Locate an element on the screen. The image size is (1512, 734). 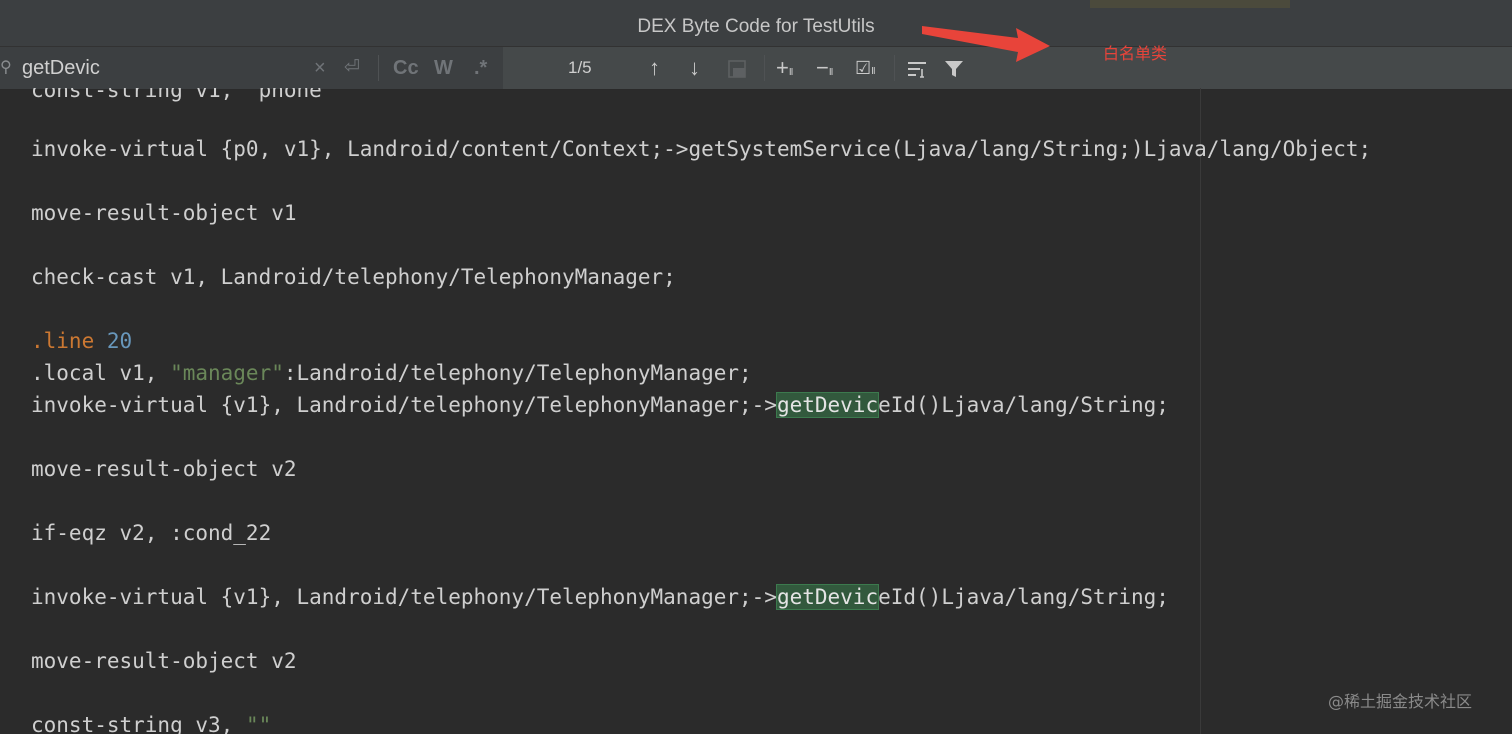
code-line: .line 20 is located at coordinates (81, 341).